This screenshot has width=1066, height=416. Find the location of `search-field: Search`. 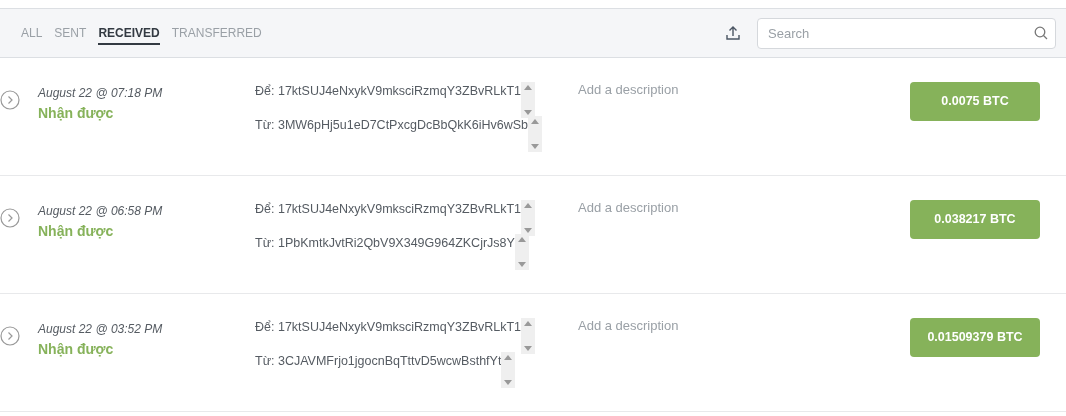

search-field: Search is located at coordinates (906, 33).